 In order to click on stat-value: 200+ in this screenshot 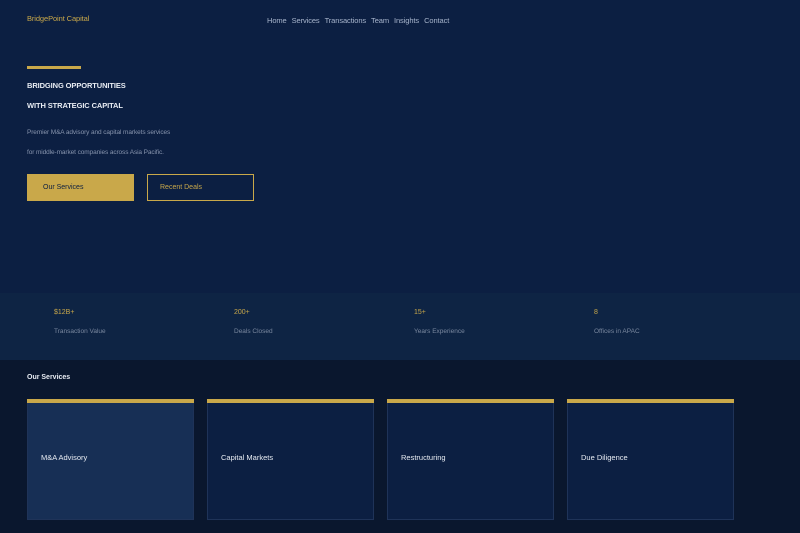, I will do `click(242, 312)`.